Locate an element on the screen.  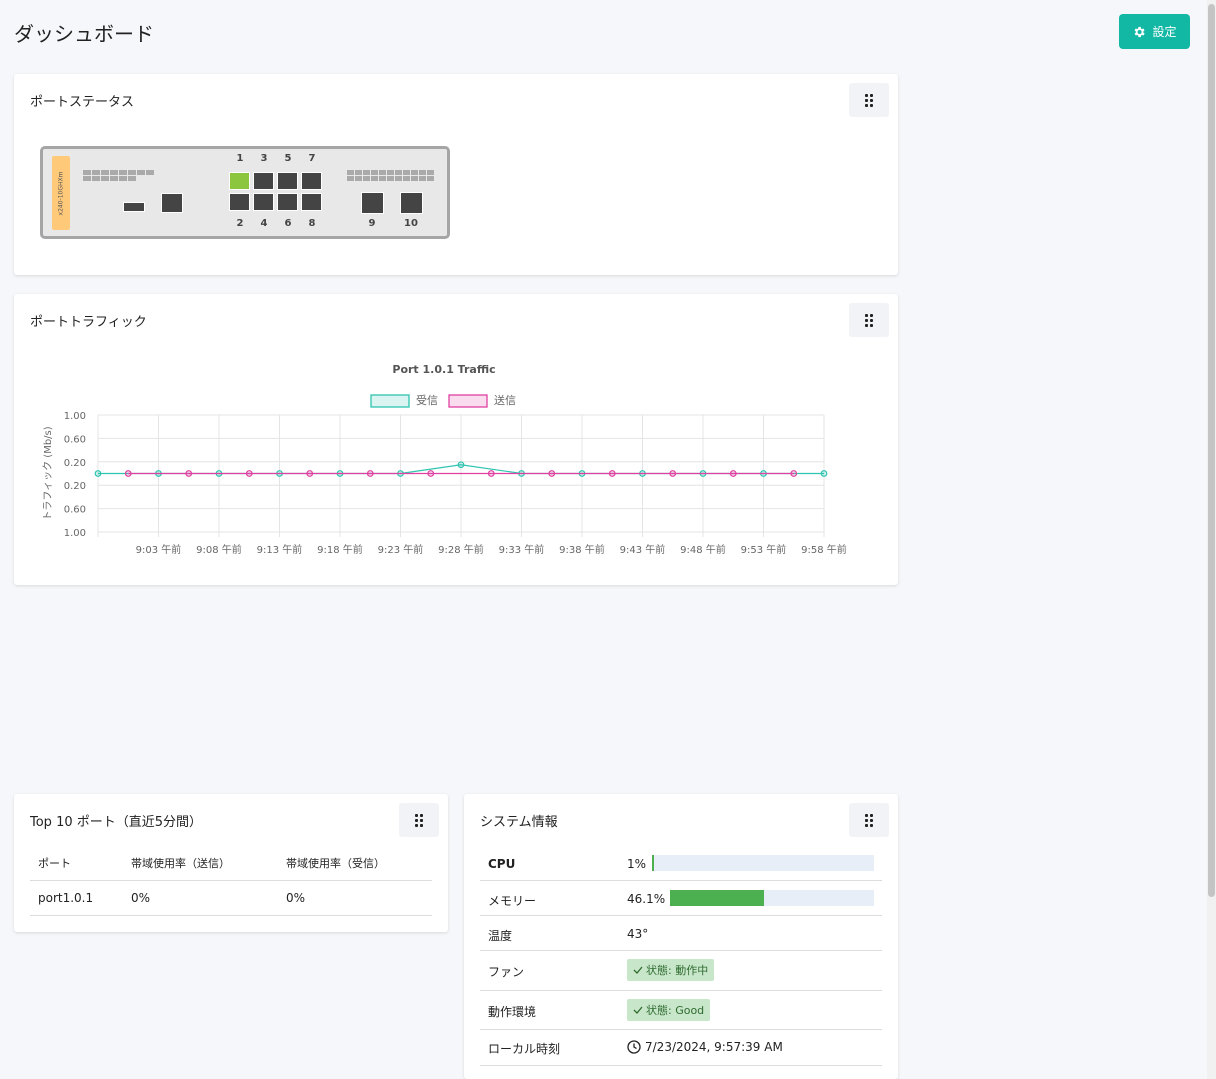
page-title: ダッシュボード is located at coordinates (84, 34).